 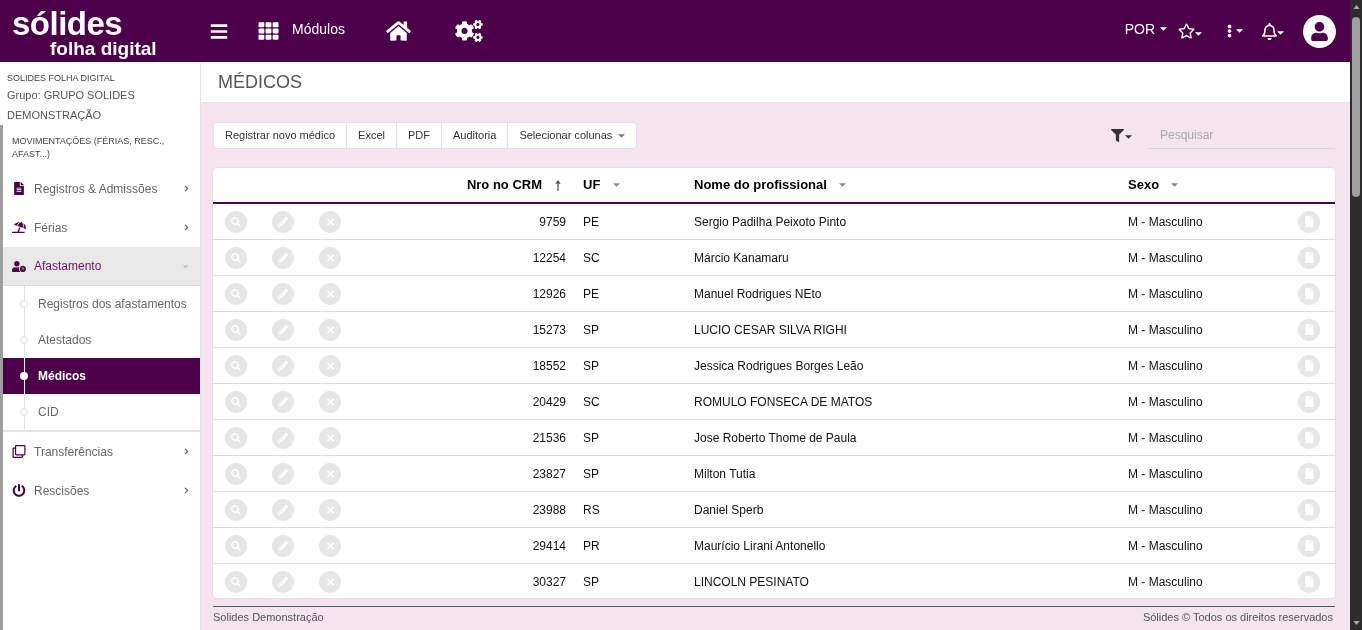 What do you see at coordinates (549, 366) in the screenshot?
I see `table-cell-text: 18552` at bounding box center [549, 366].